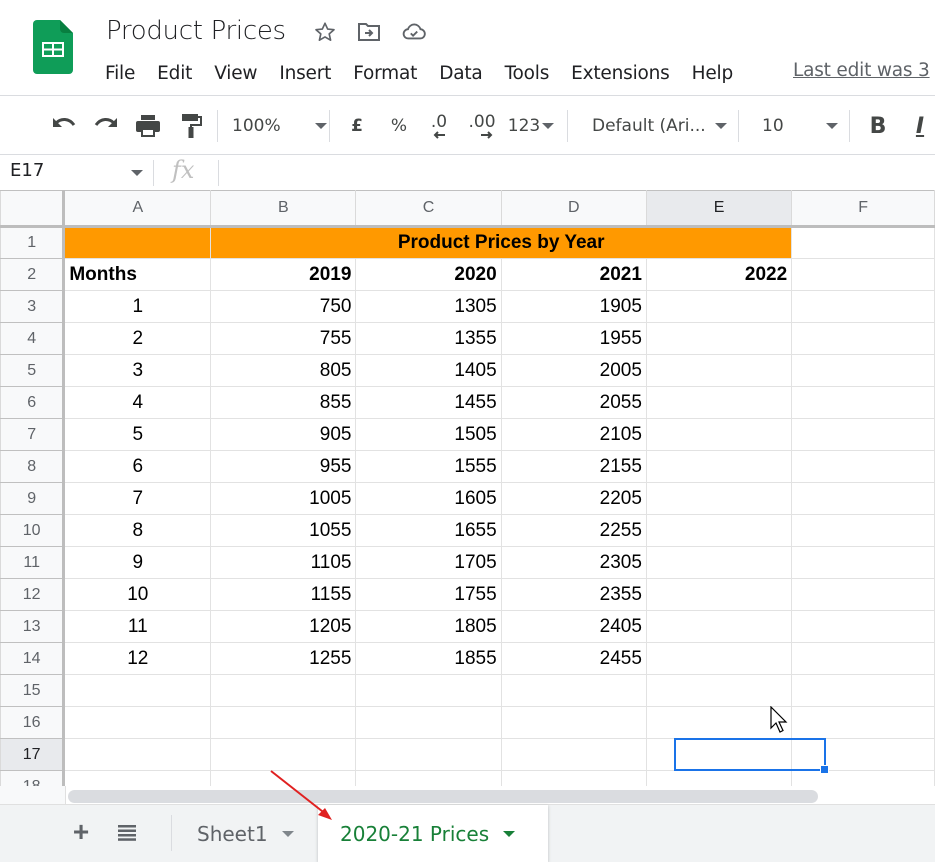 The width and height of the screenshot is (935, 862). Describe the element at coordinates (719, 402) in the screenshot. I see `cell-e6` at that location.